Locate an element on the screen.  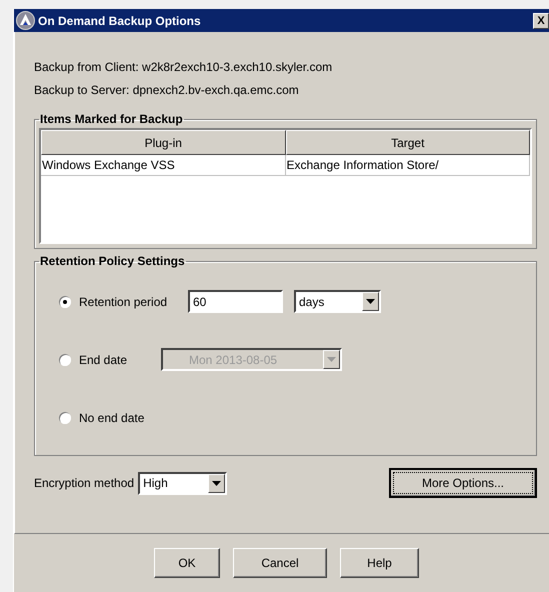
table-cell: Windows Exchange VSS is located at coordinates (163, 165).